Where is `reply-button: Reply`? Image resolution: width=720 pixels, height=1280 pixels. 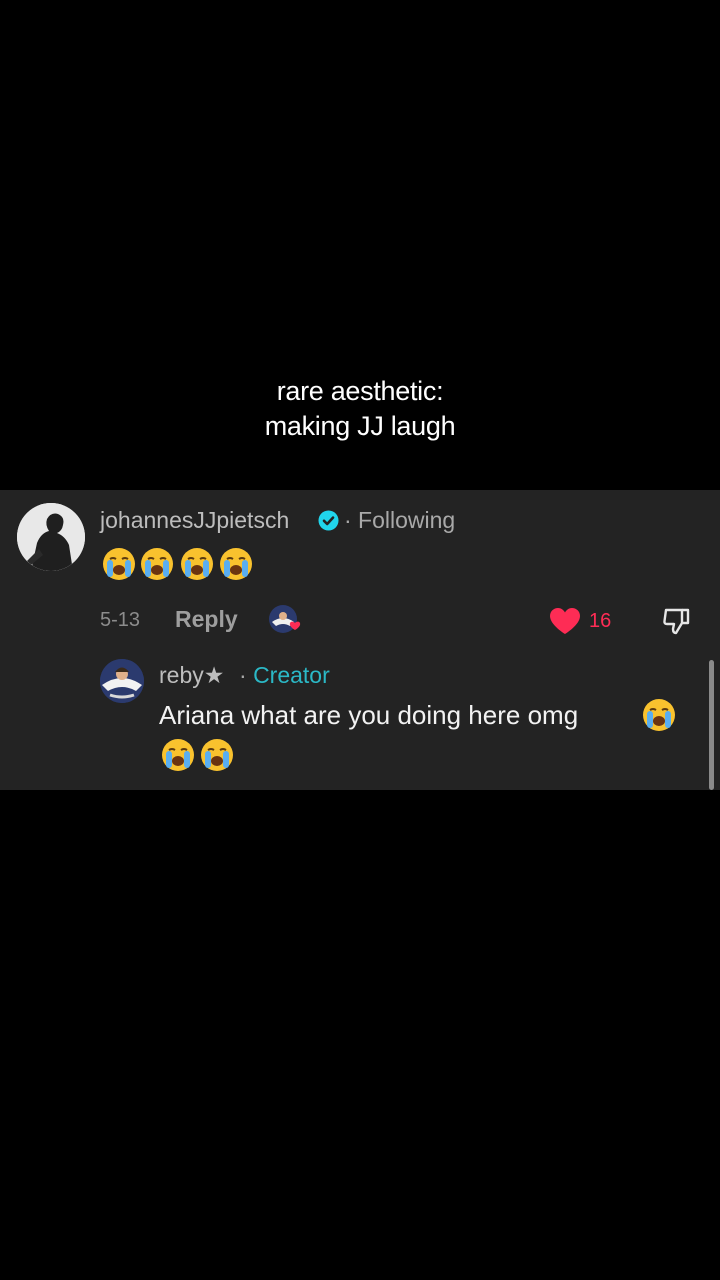
reply-button: Reply is located at coordinates (206, 619).